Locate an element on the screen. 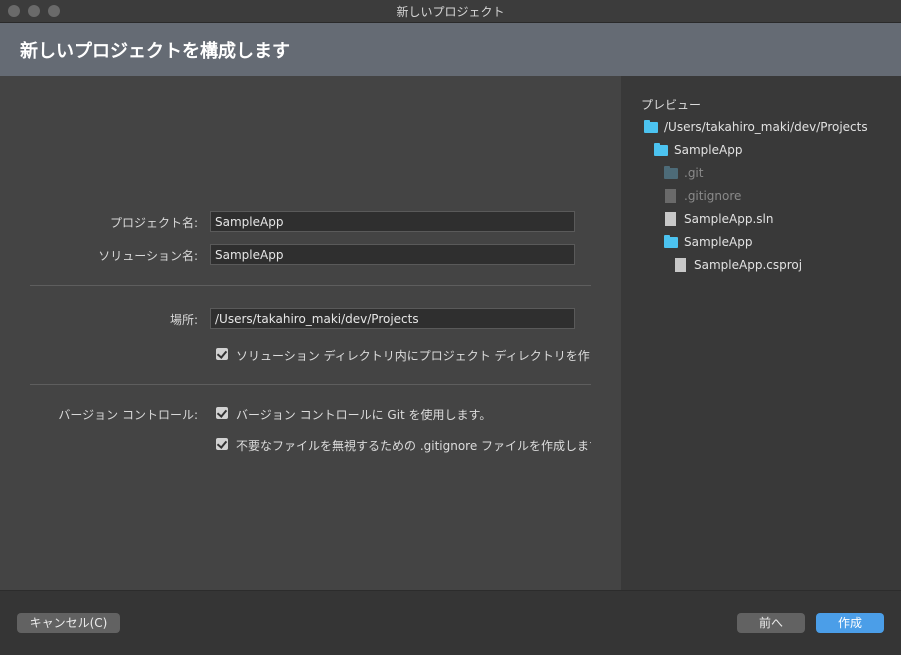 The width and height of the screenshot is (901, 655). use-git-label: バージョン コントロールに Git を使用します。 is located at coordinates (364, 415).